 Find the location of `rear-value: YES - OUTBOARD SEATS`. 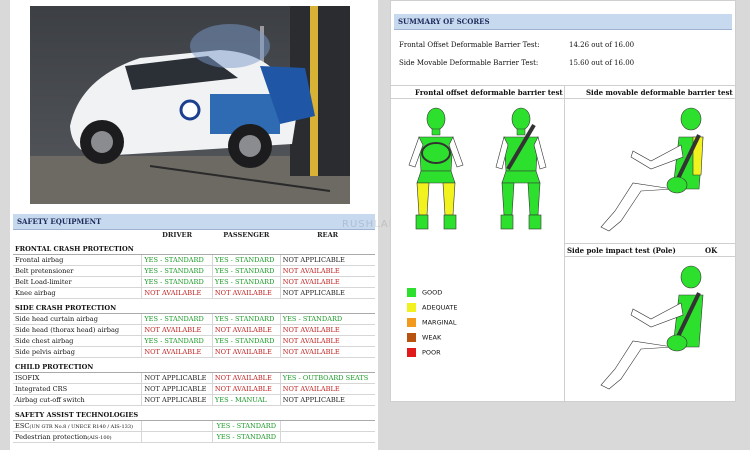

rear-value: YES - OUTBOARD SEATS is located at coordinates (327, 378).